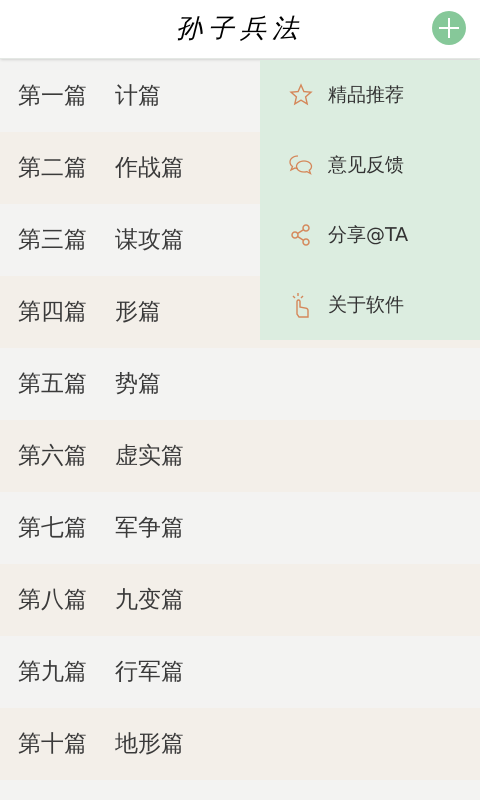 The height and width of the screenshot is (800, 480). I want to click on menu-item-label: 关于软件, so click(366, 305).